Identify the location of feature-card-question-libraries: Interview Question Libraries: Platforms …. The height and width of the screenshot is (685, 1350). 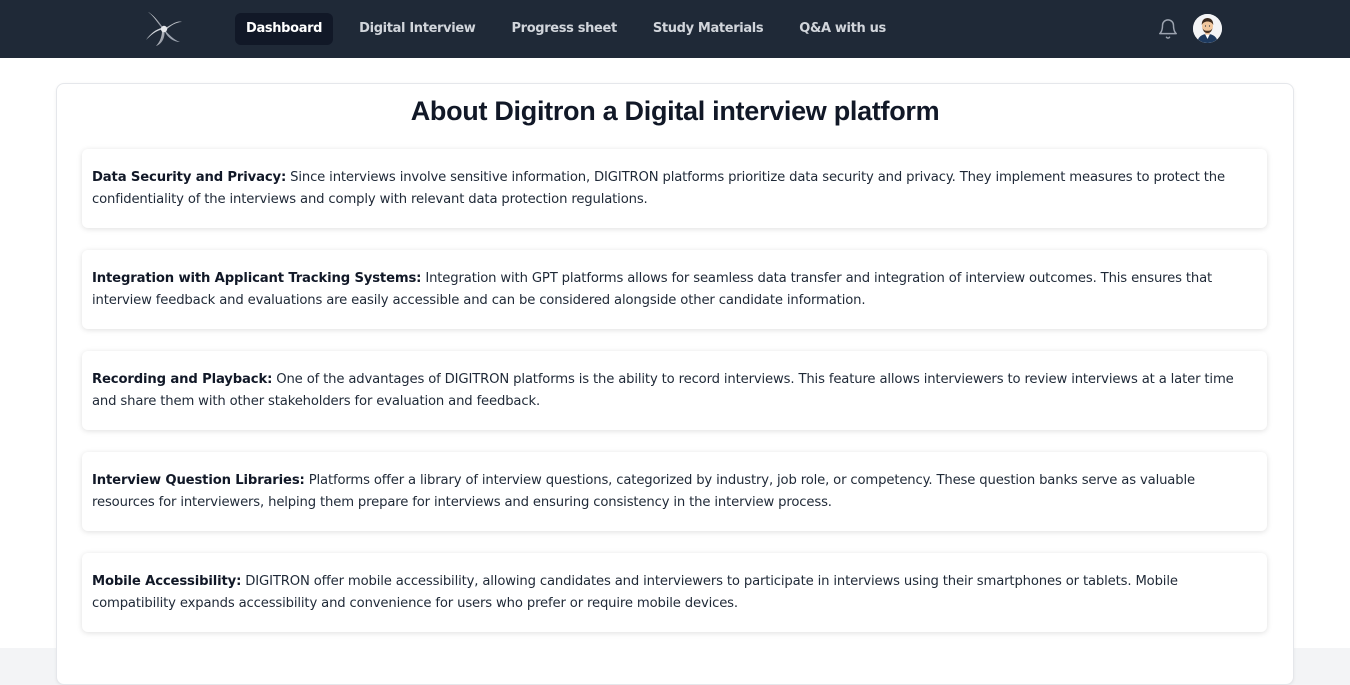
(674, 491).